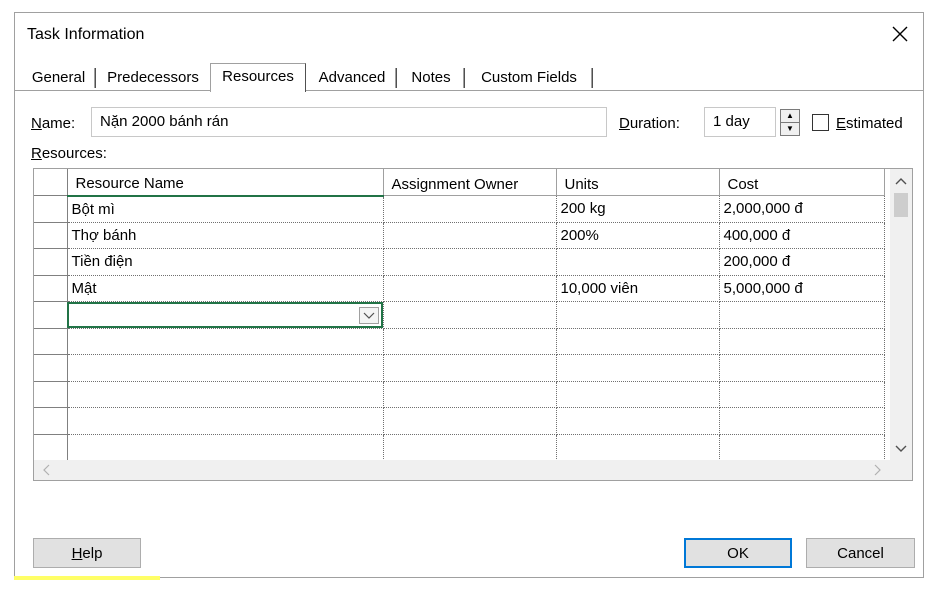 The image size is (935, 594). I want to click on cell-resource-name: Mật, so click(225, 288).